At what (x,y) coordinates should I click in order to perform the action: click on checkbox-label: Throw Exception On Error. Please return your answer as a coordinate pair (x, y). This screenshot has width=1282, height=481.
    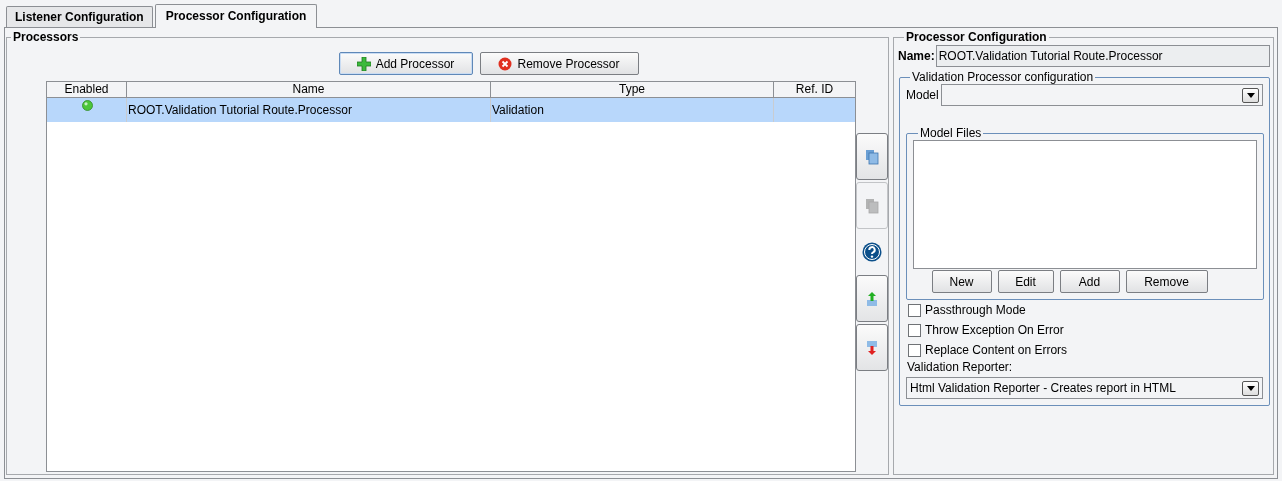
    Looking at the image, I should click on (994, 330).